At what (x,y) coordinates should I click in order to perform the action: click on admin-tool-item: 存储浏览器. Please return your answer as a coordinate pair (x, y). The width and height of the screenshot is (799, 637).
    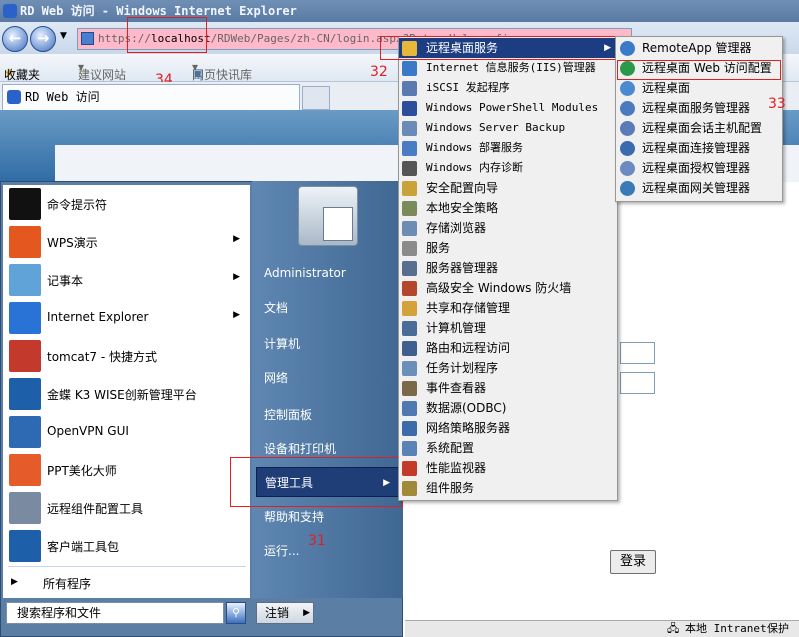
    Looking at the image, I should click on (508, 228).